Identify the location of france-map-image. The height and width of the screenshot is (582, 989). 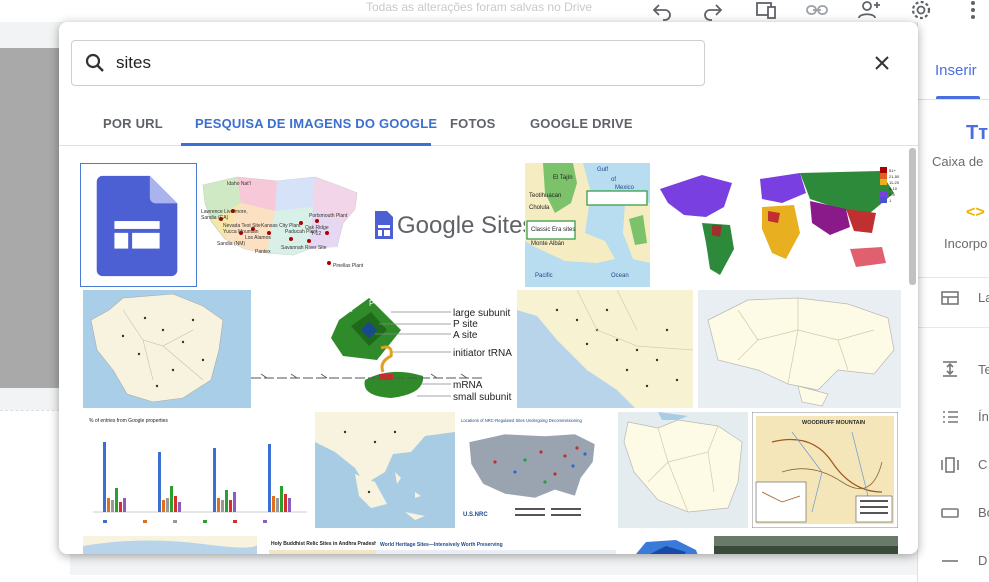
(167, 349).